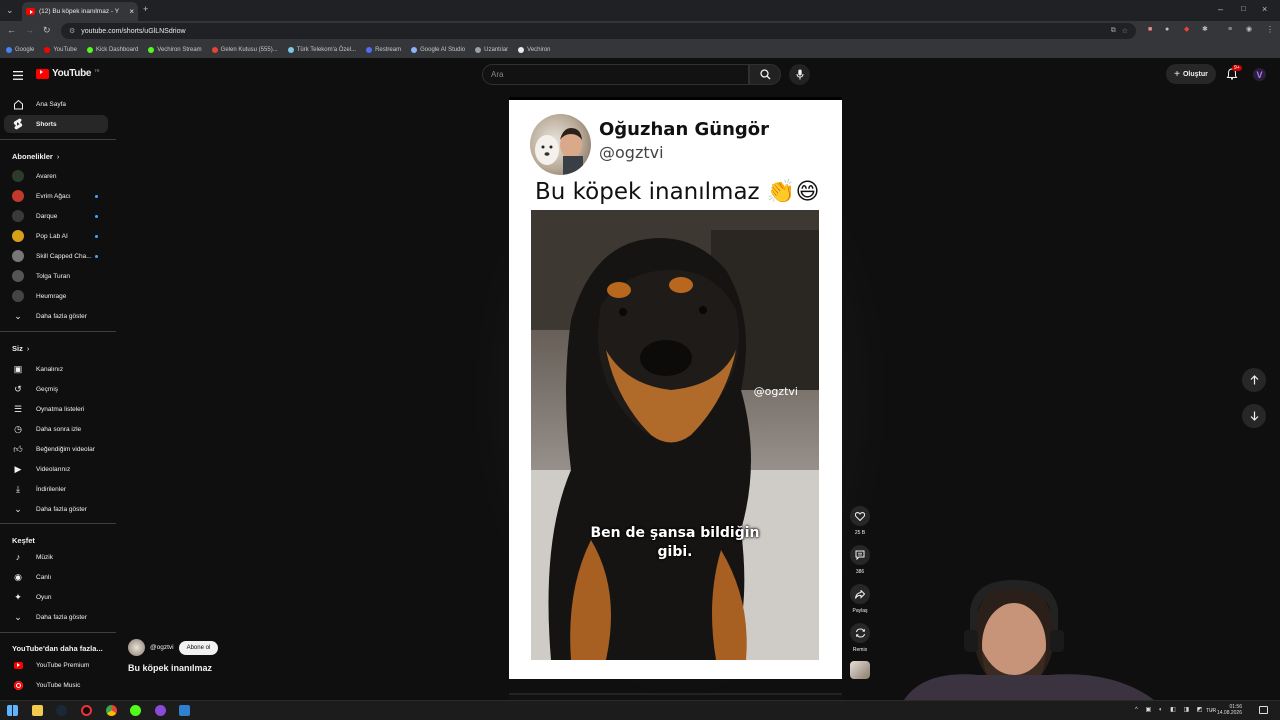 The image size is (1280, 720). What do you see at coordinates (97, 70) in the screenshot?
I see `logo-region: TR` at bounding box center [97, 70].